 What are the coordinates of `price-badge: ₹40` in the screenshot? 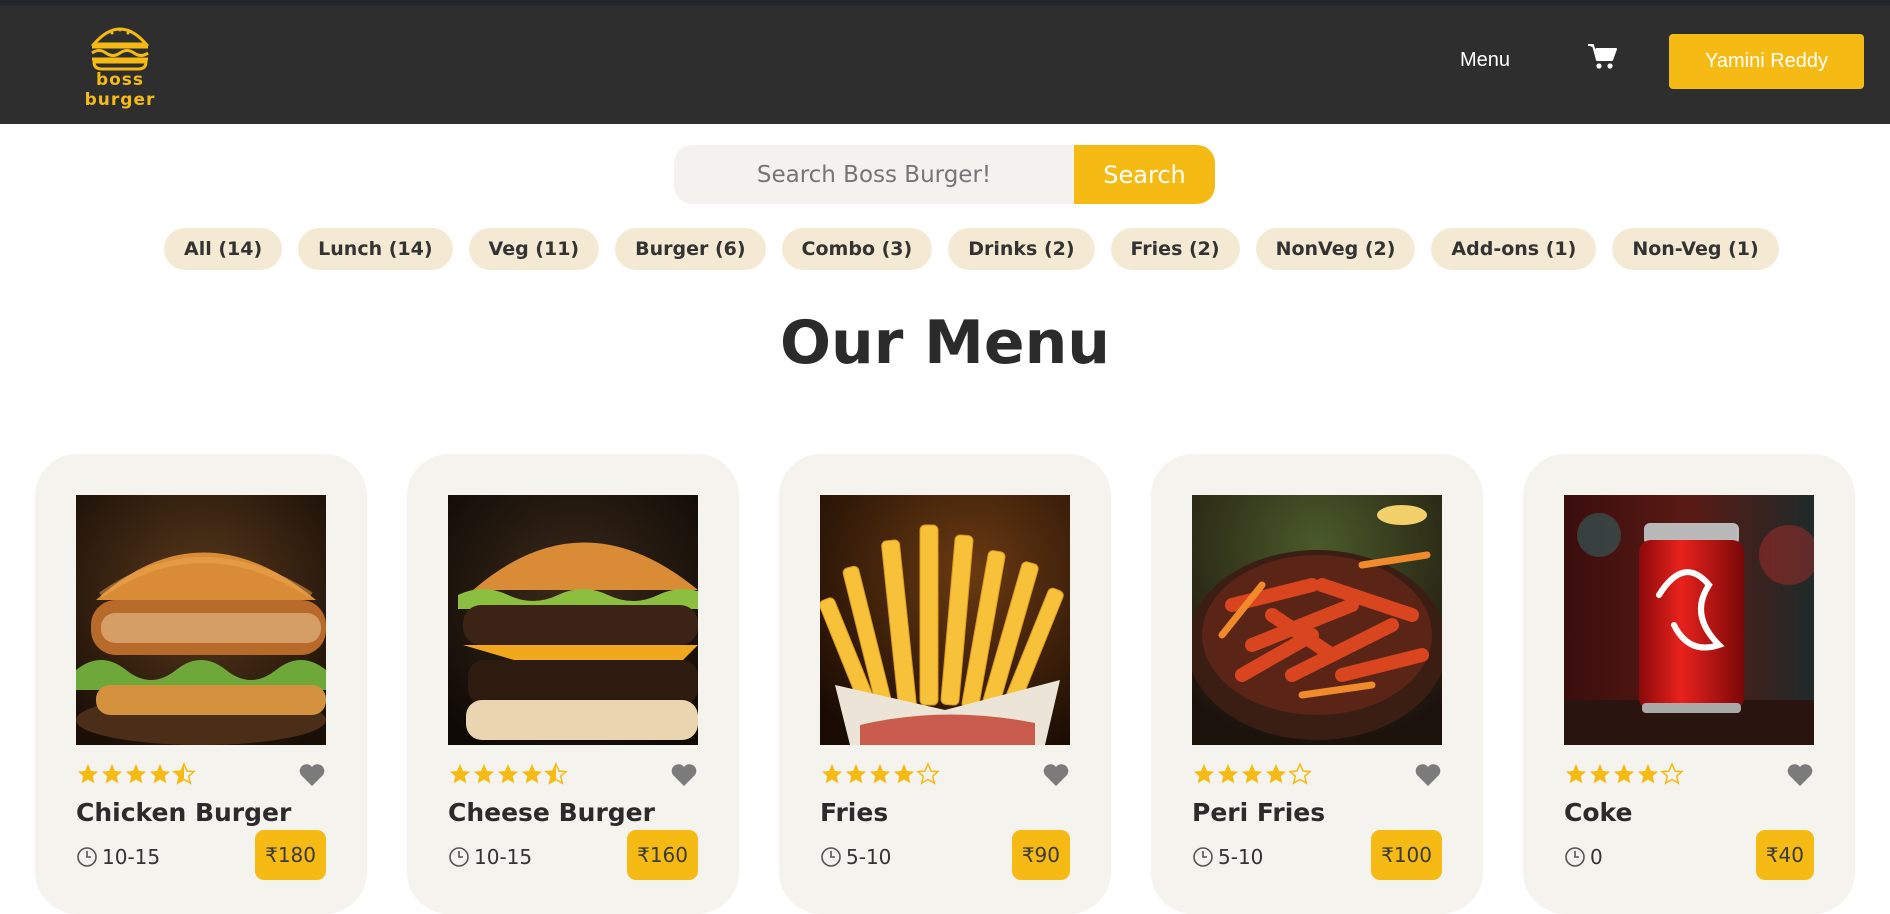 It's located at (1784, 855).